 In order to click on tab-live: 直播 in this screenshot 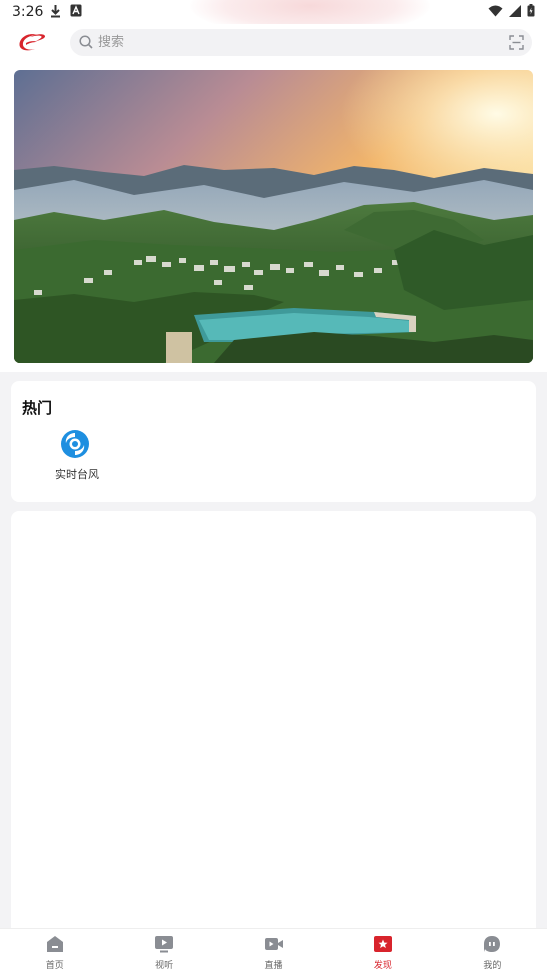, I will do `click(273, 952)`.